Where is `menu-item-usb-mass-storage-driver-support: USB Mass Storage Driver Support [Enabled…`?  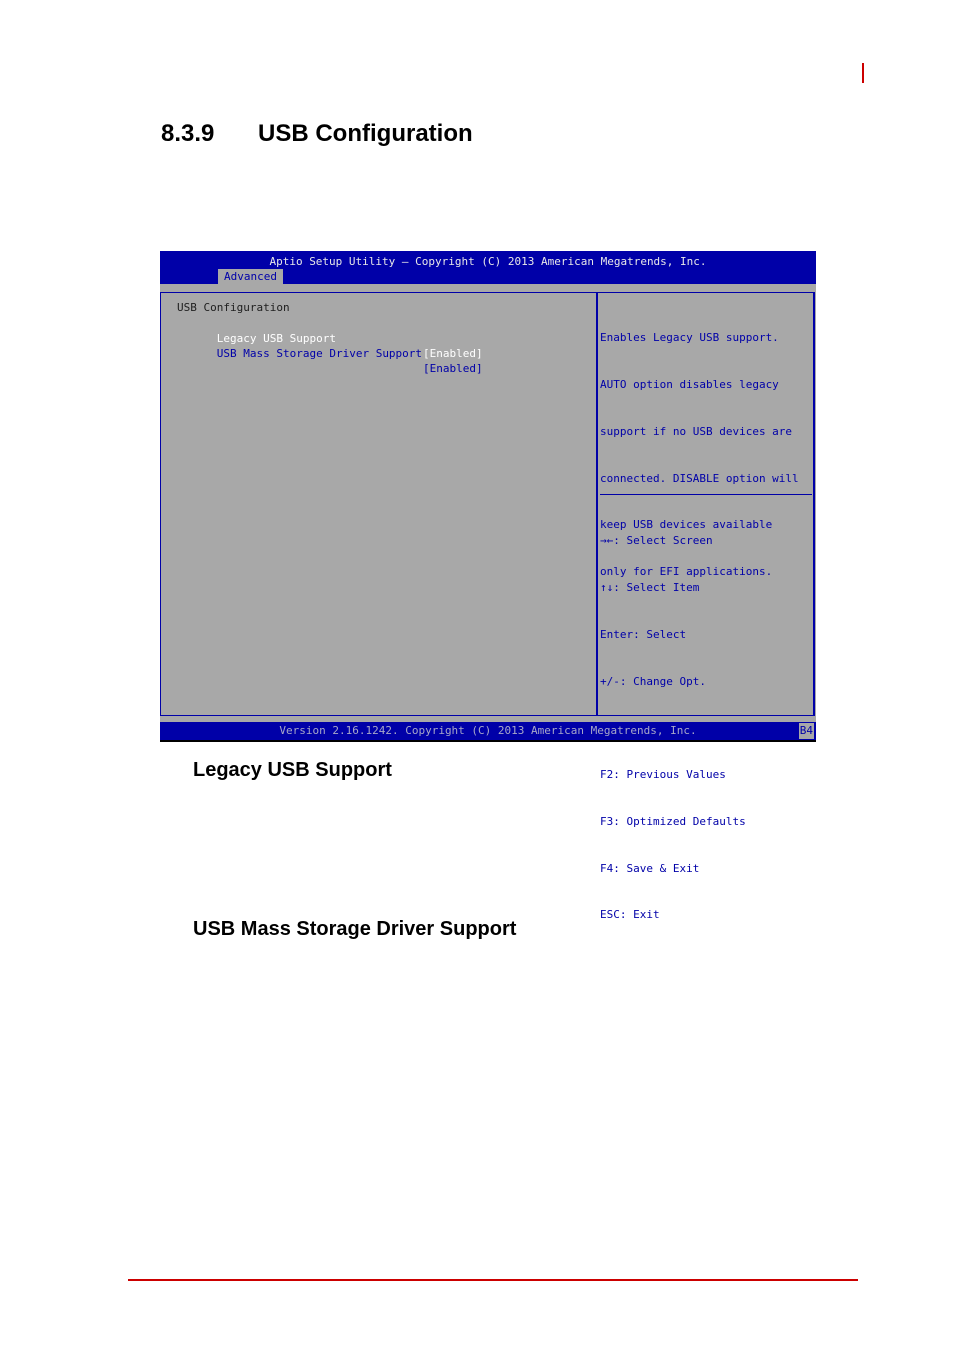
menu-item-usb-mass-storage-driver-support: USB Mass Storage Driver Support [Enabled… is located at coordinates (330, 361).